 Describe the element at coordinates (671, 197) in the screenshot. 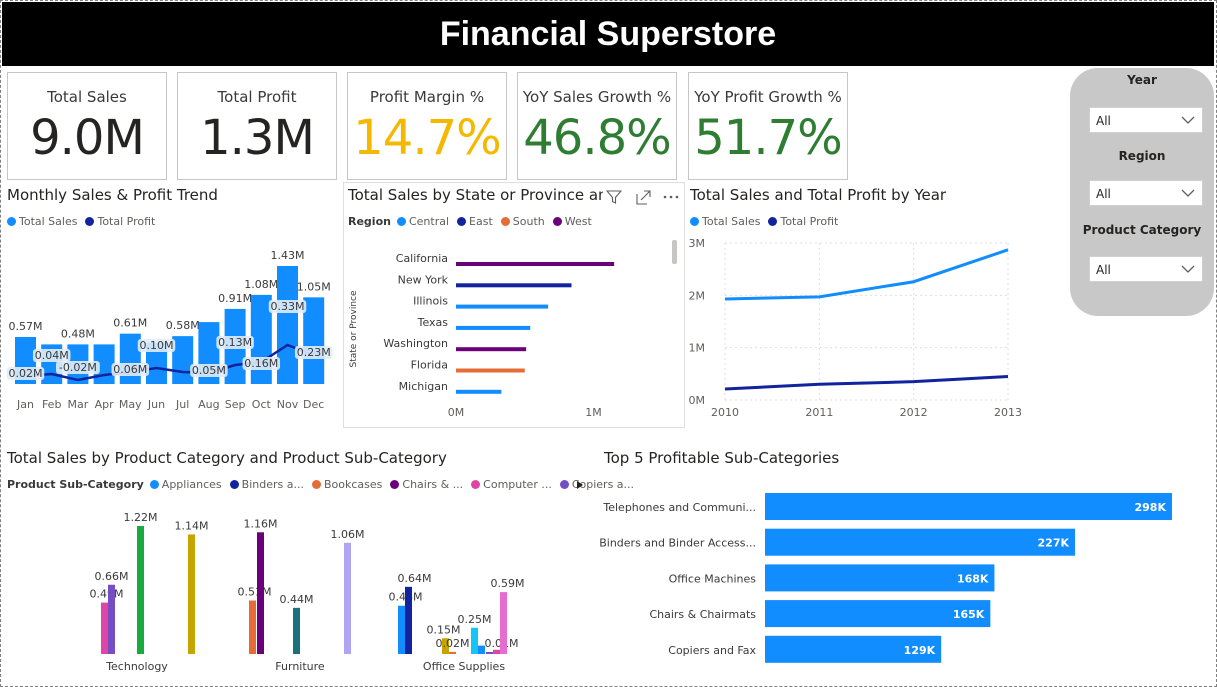

I see `more-options-icon` at that location.